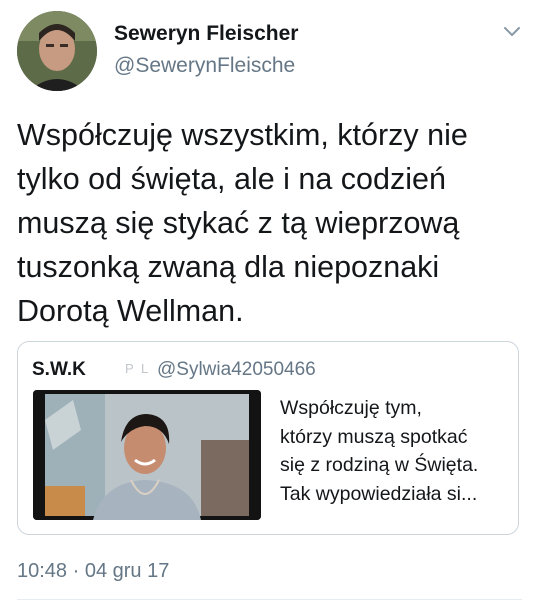 This screenshot has height=605, width=535. I want to click on quoted-media-image, so click(147, 455).